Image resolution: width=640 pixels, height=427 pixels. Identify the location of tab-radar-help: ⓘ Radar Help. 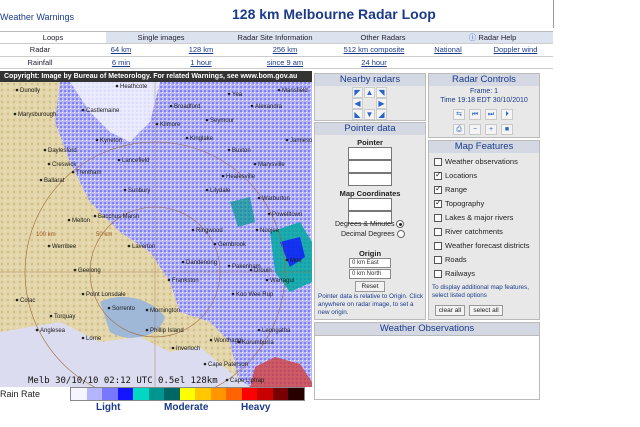
(492, 37).